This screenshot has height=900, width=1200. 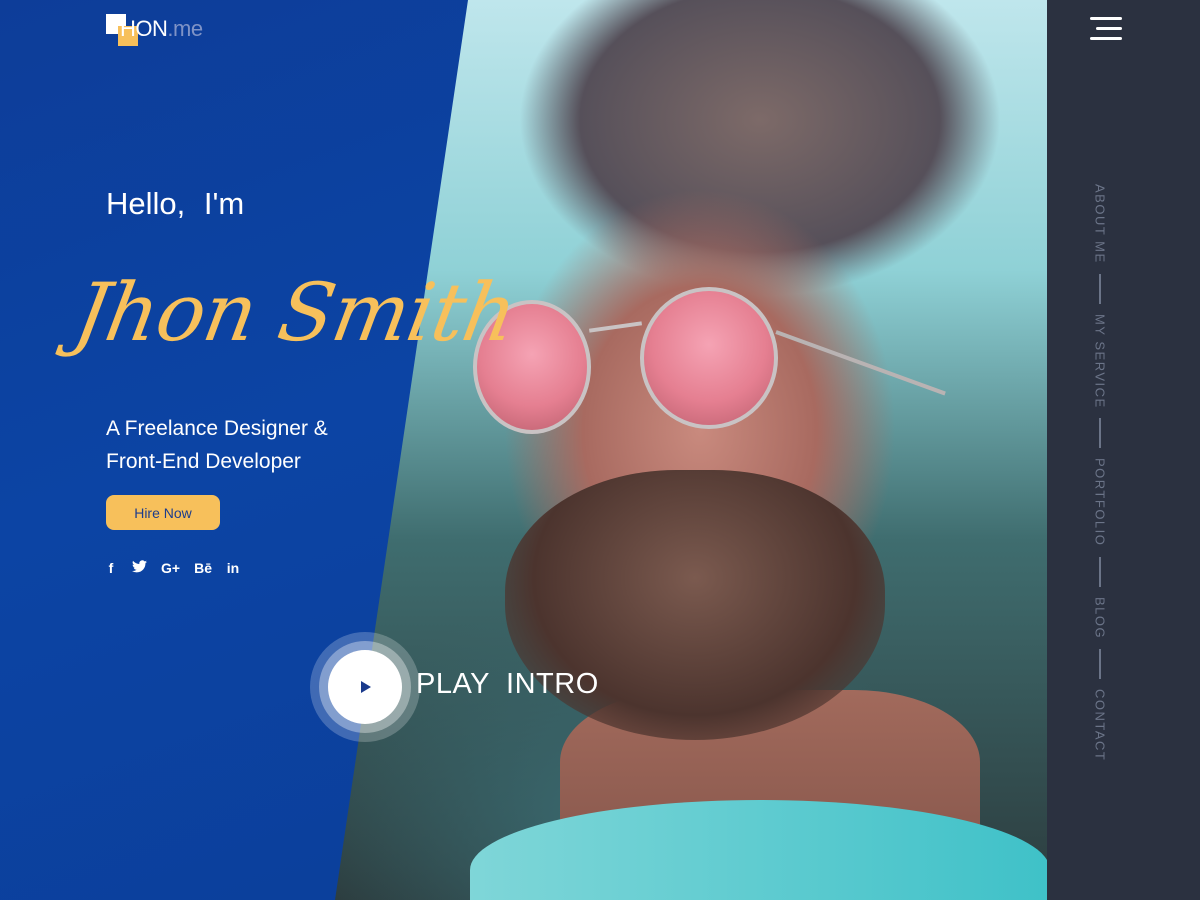 I want to click on play-button, so click(x=365, y=687).